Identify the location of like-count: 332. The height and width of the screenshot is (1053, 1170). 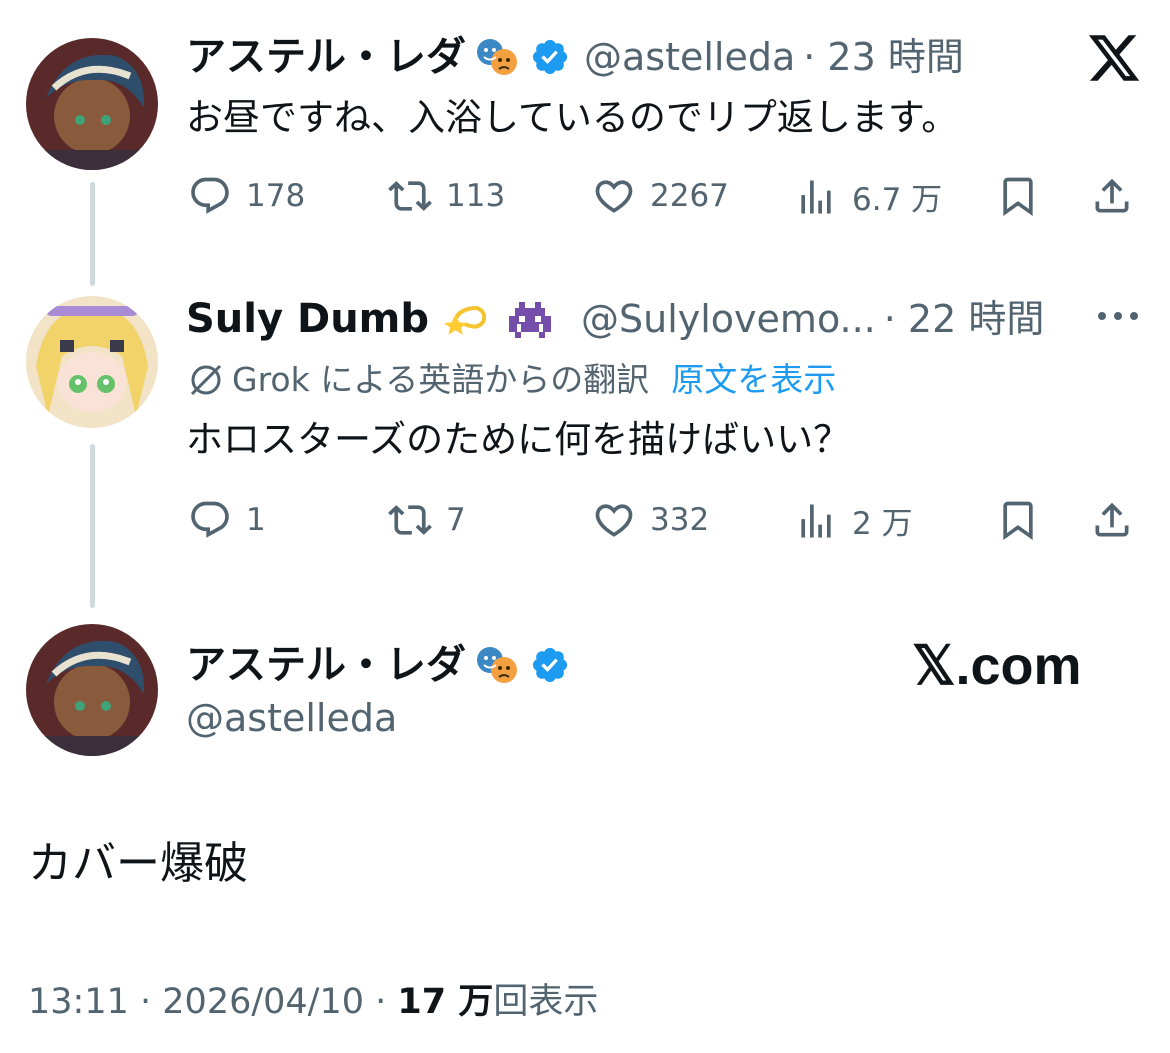
(680, 520).